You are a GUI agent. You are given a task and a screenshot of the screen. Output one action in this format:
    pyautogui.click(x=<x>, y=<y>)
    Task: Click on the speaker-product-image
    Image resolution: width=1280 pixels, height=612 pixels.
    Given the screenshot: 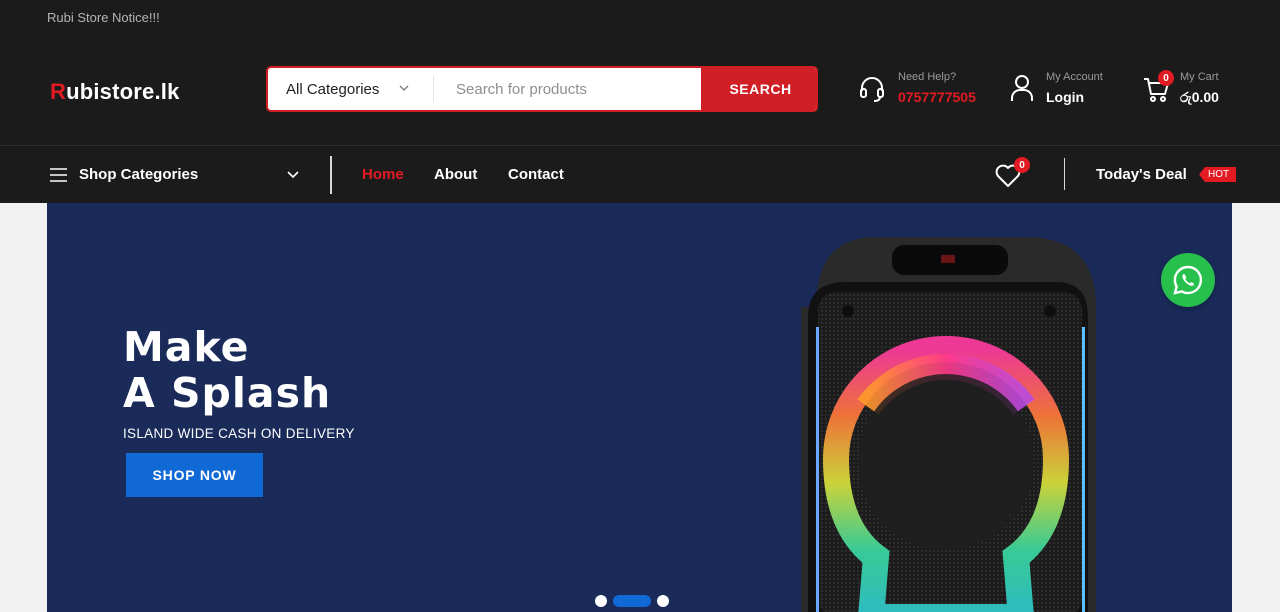 What is the action you would take?
    pyautogui.click(x=948, y=424)
    